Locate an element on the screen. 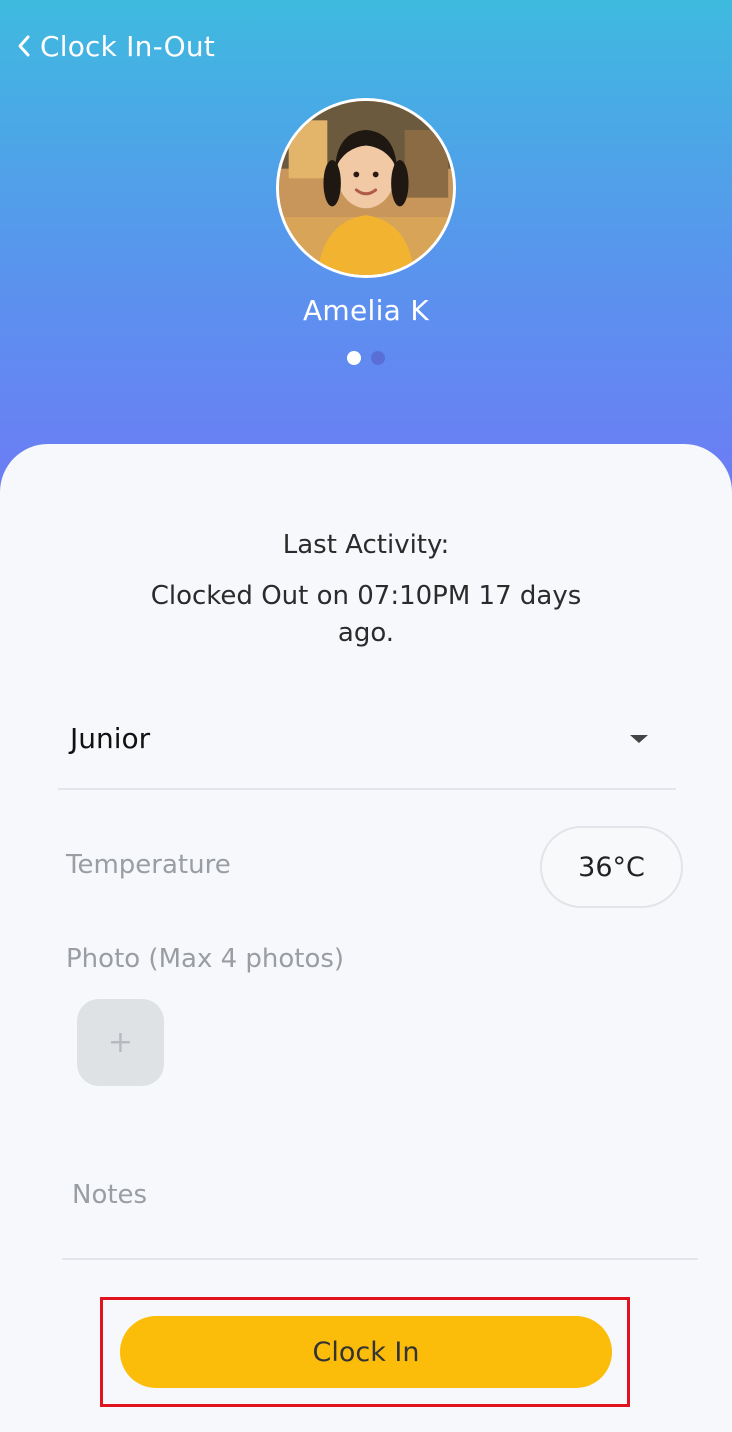 The height and width of the screenshot is (1432, 732). last-activity-label: Last Activity: is located at coordinates (366, 545).